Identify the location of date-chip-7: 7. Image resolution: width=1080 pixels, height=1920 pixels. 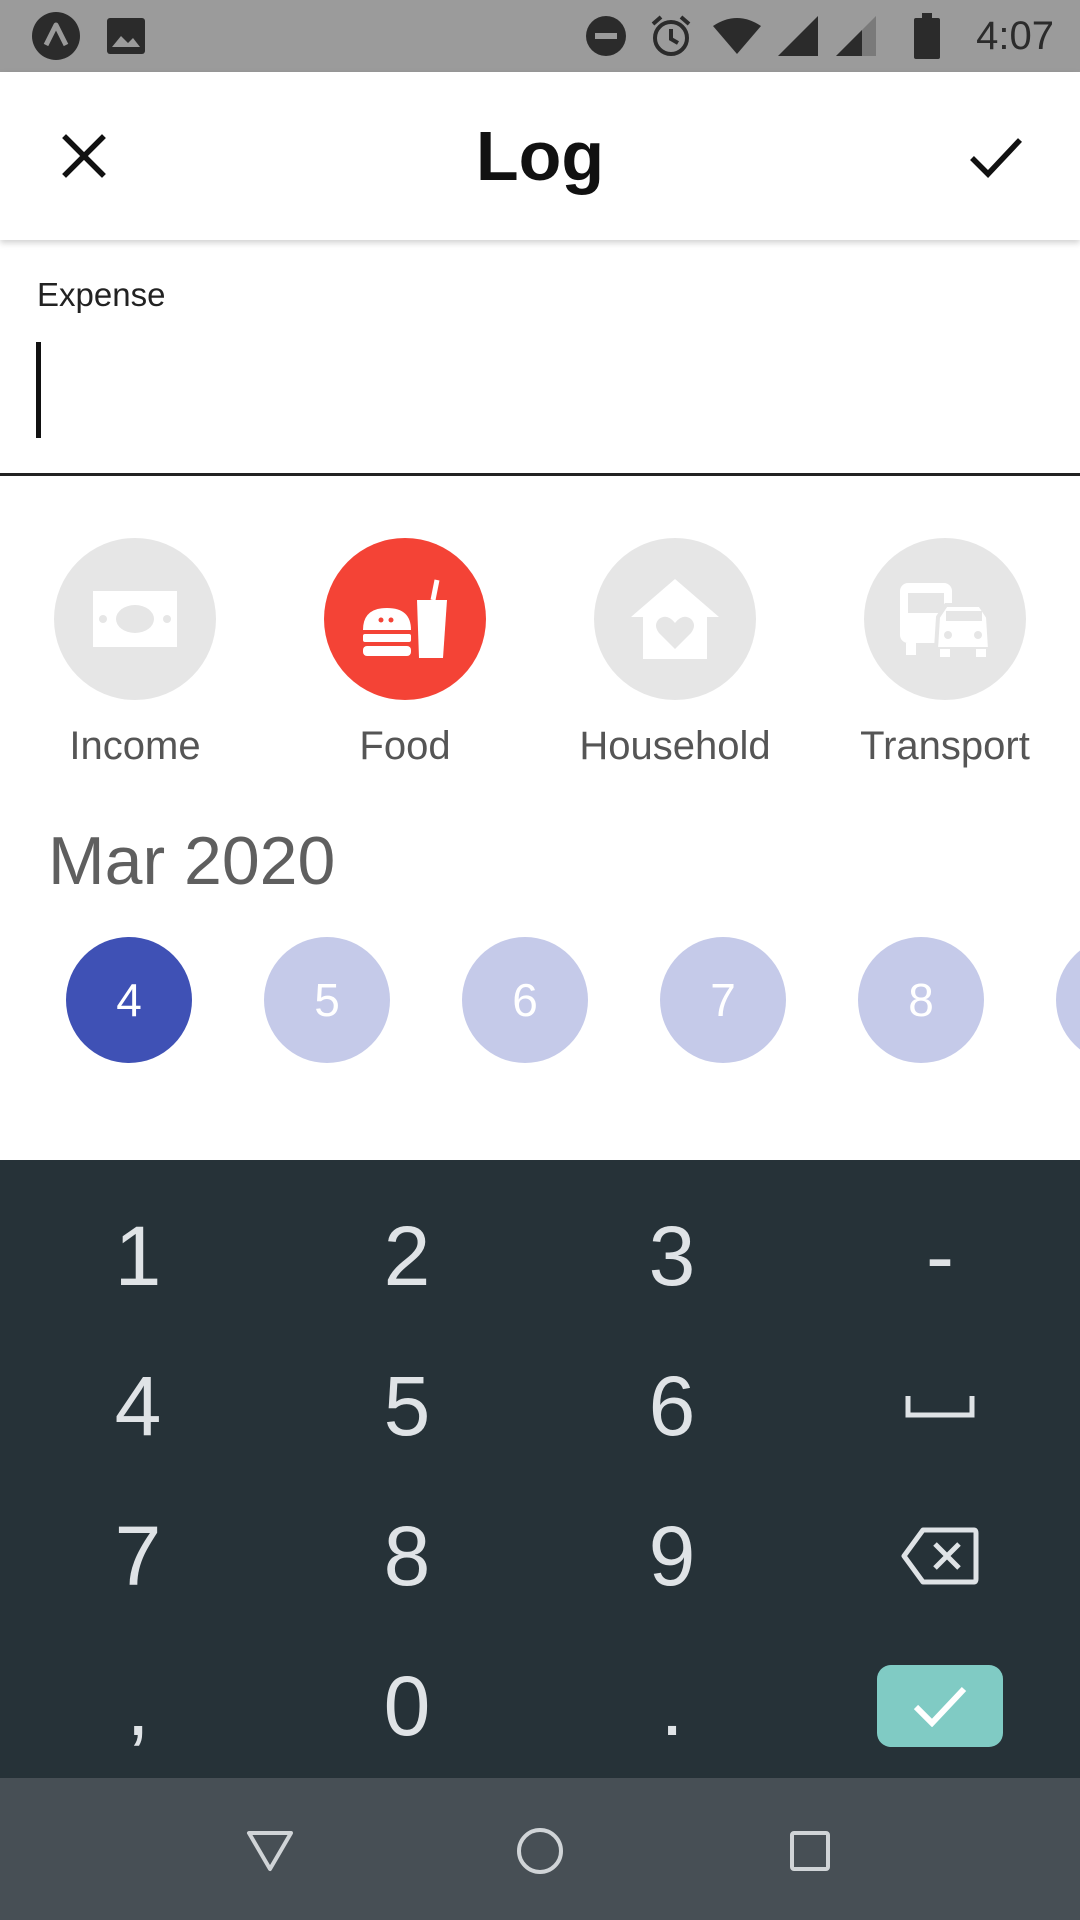
(723, 1000).